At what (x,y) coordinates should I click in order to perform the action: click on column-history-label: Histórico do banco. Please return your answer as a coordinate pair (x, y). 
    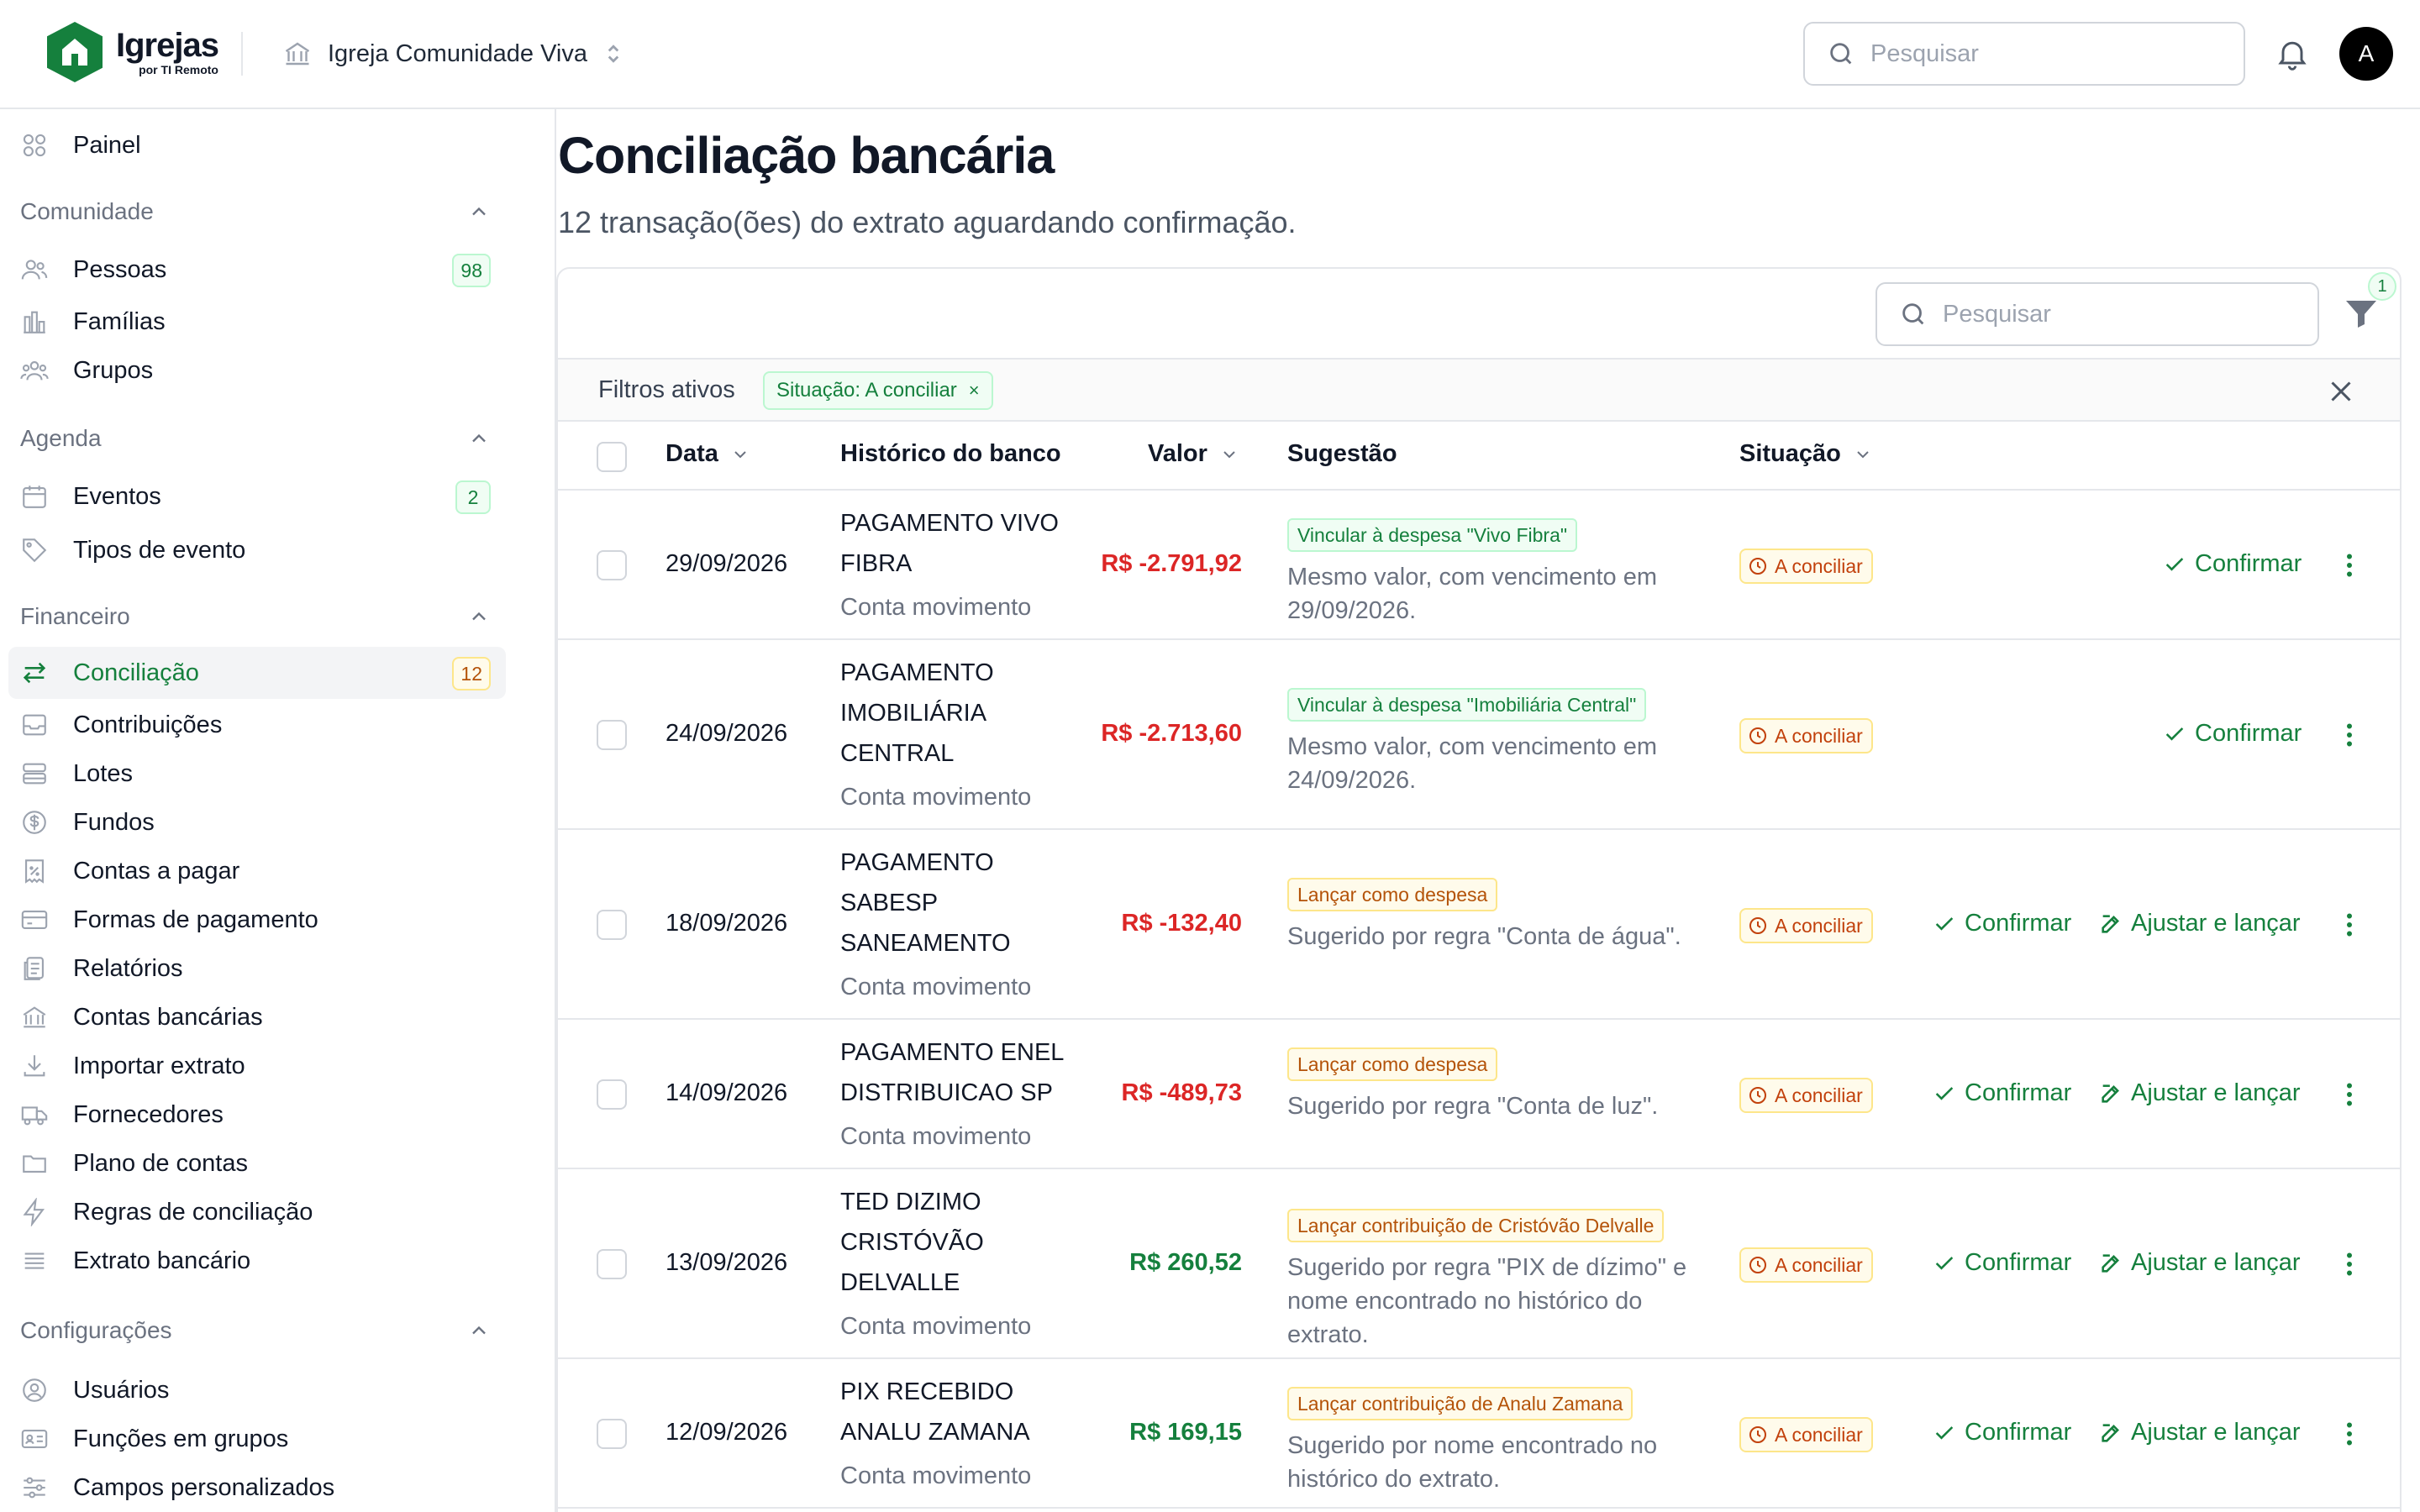
    Looking at the image, I should click on (951, 453).